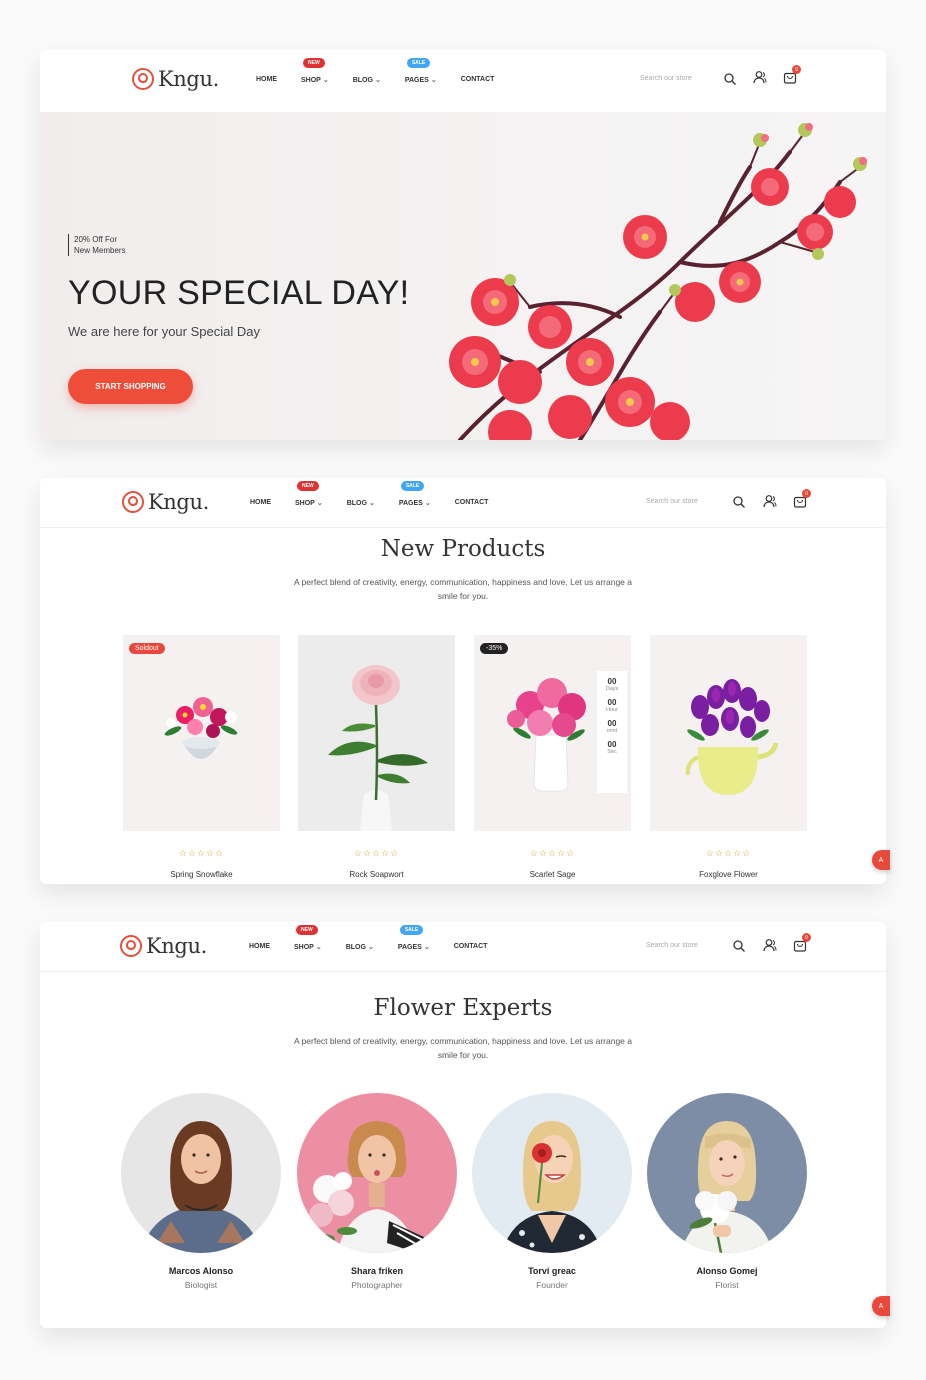 The image size is (926, 1380). What do you see at coordinates (201, 874) in the screenshot?
I see `product-name: Spring Snowflake` at bounding box center [201, 874].